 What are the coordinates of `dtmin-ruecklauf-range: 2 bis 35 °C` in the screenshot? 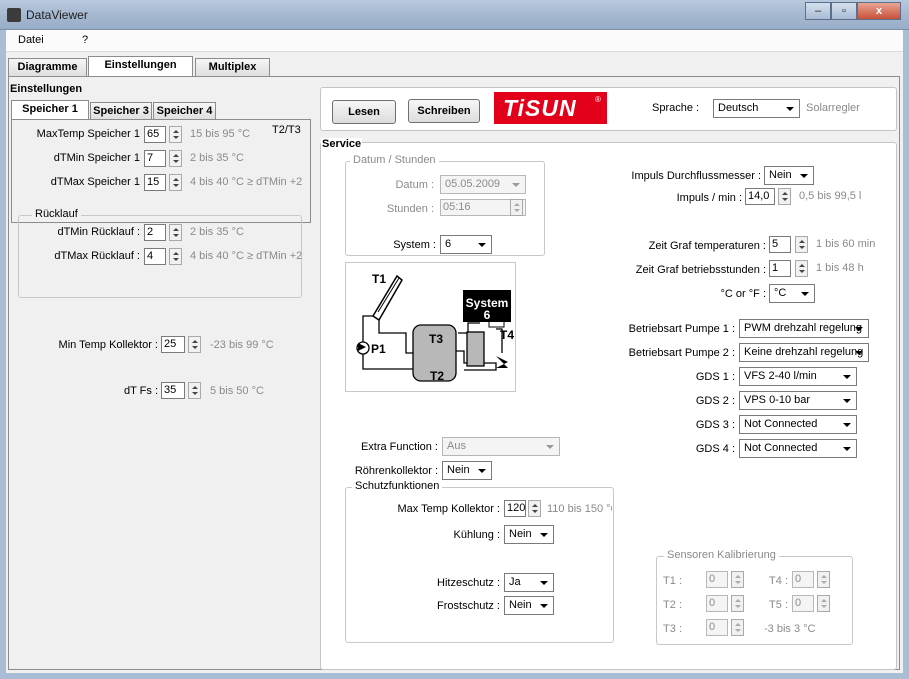 It's located at (217, 232).